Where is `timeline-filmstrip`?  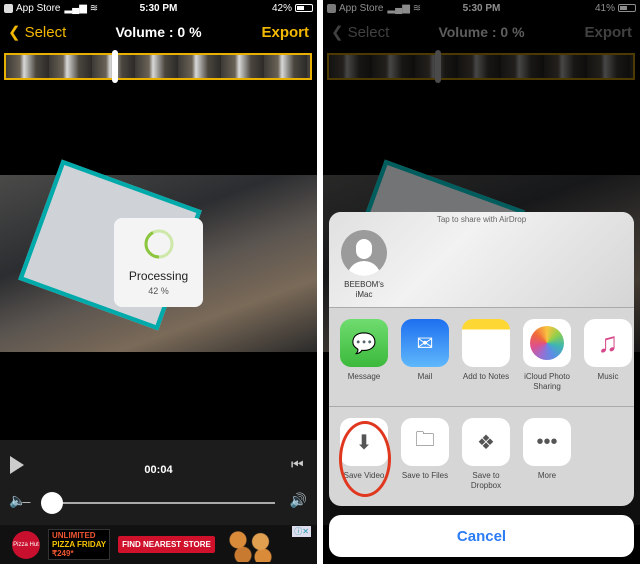
timeline-filmstrip is located at coordinates (158, 66).